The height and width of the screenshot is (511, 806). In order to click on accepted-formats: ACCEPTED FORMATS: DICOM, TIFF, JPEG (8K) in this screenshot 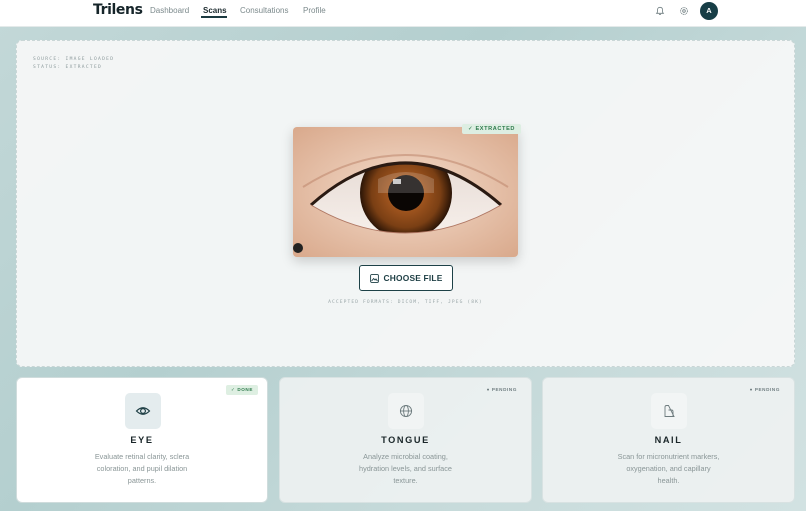, I will do `click(405, 302)`.